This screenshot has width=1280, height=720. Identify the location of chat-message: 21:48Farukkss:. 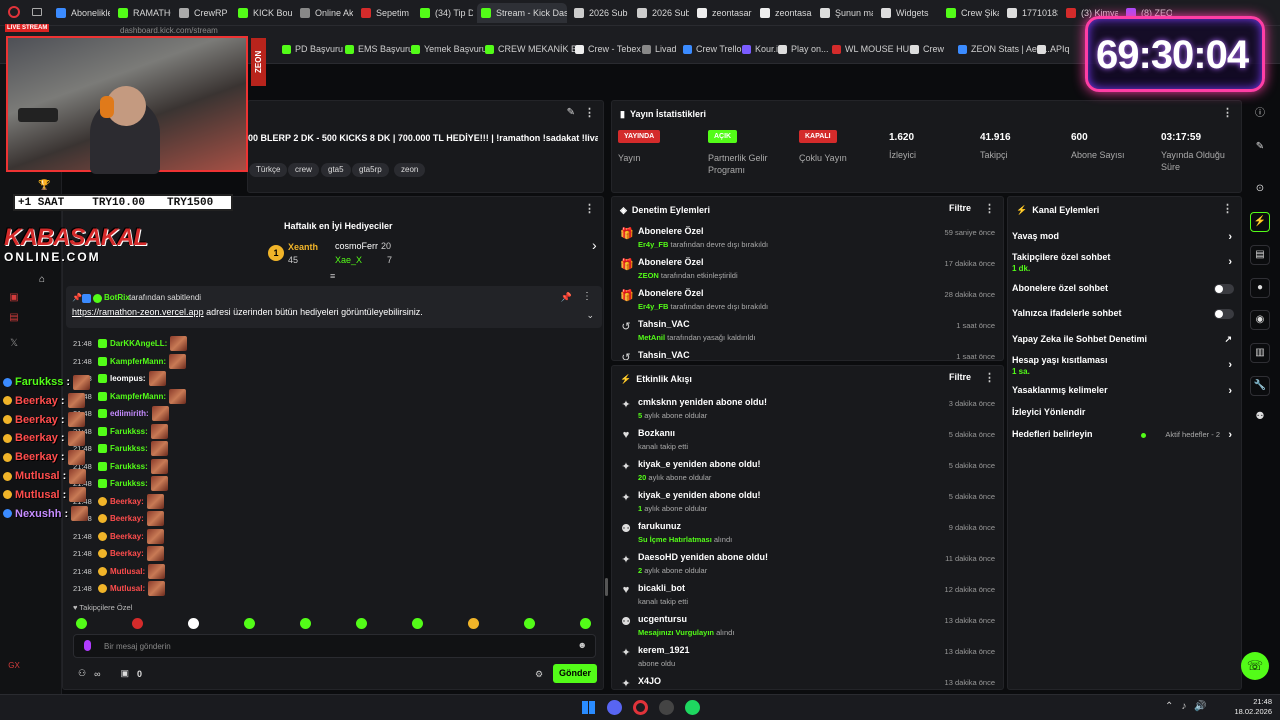
(120, 466).